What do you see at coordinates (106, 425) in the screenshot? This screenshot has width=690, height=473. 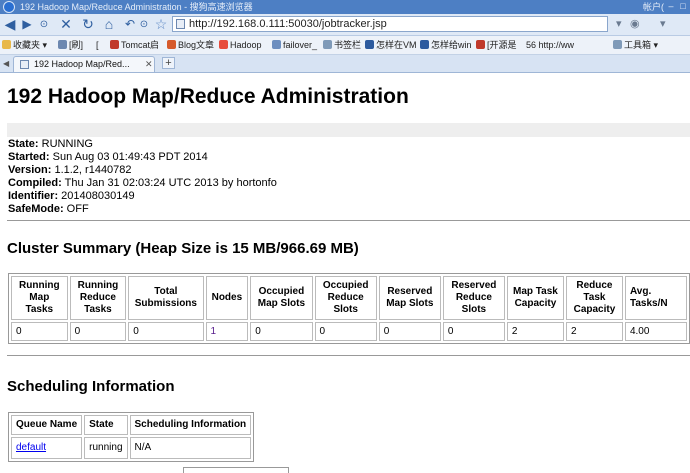 I see `column-header: State` at bounding box center [106, 425].